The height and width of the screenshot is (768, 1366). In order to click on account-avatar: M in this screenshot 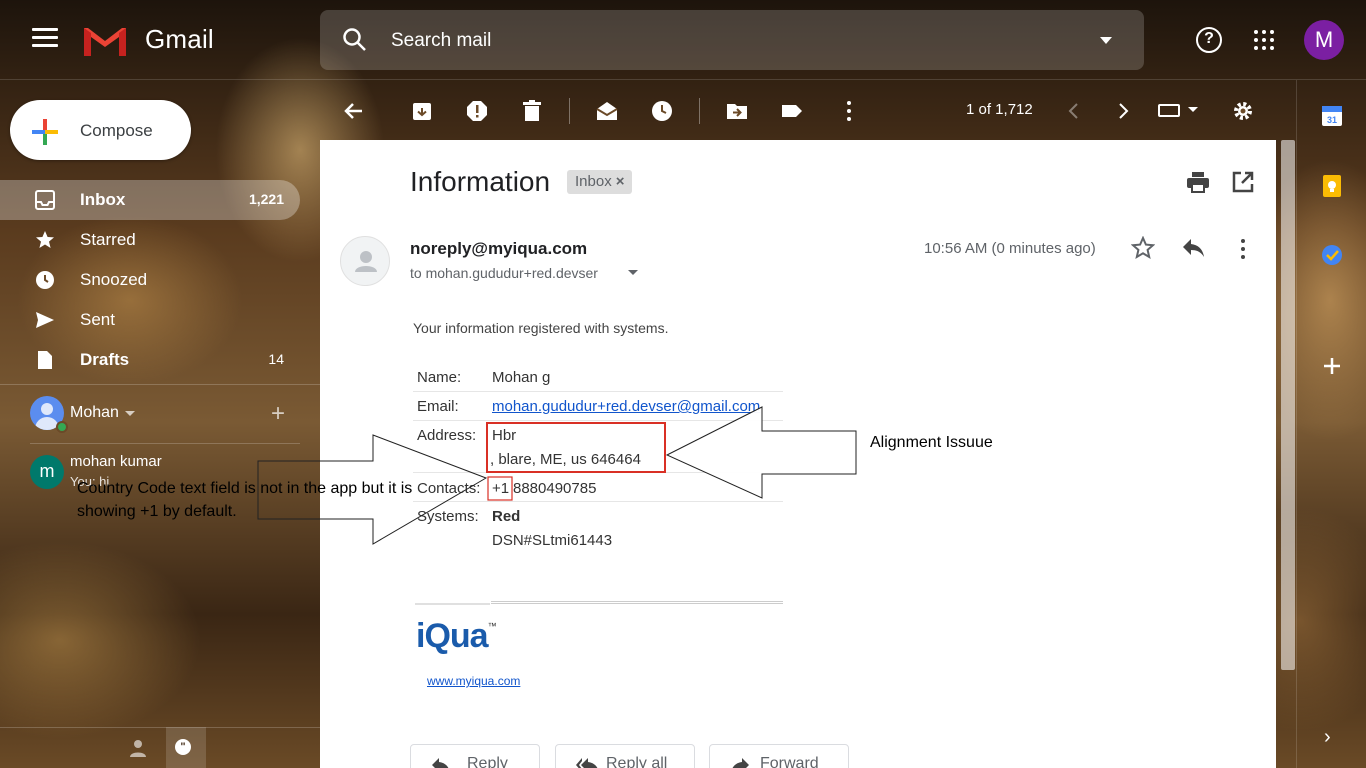, I will do `click(1324, 40)`.